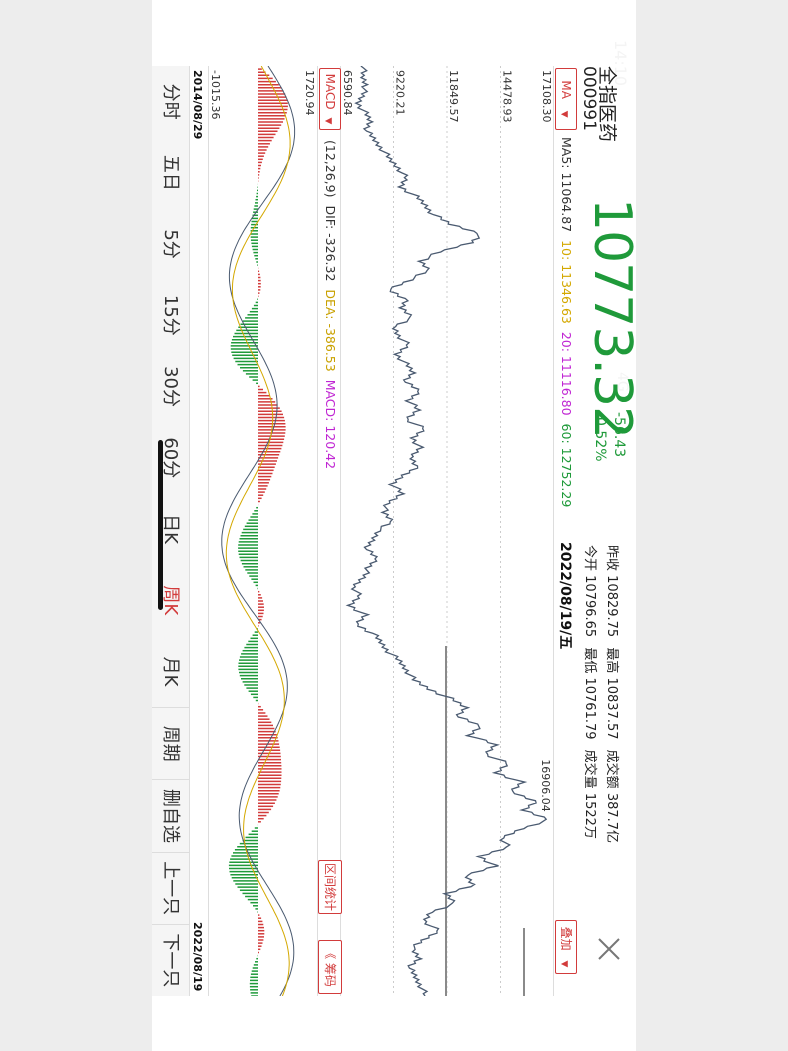 Image resolution: width=788 pixels, height=1051 pixels. Describe the element at coordinates (589, 769) in the screenshot. I see `volume-label: 成交量` at that location.